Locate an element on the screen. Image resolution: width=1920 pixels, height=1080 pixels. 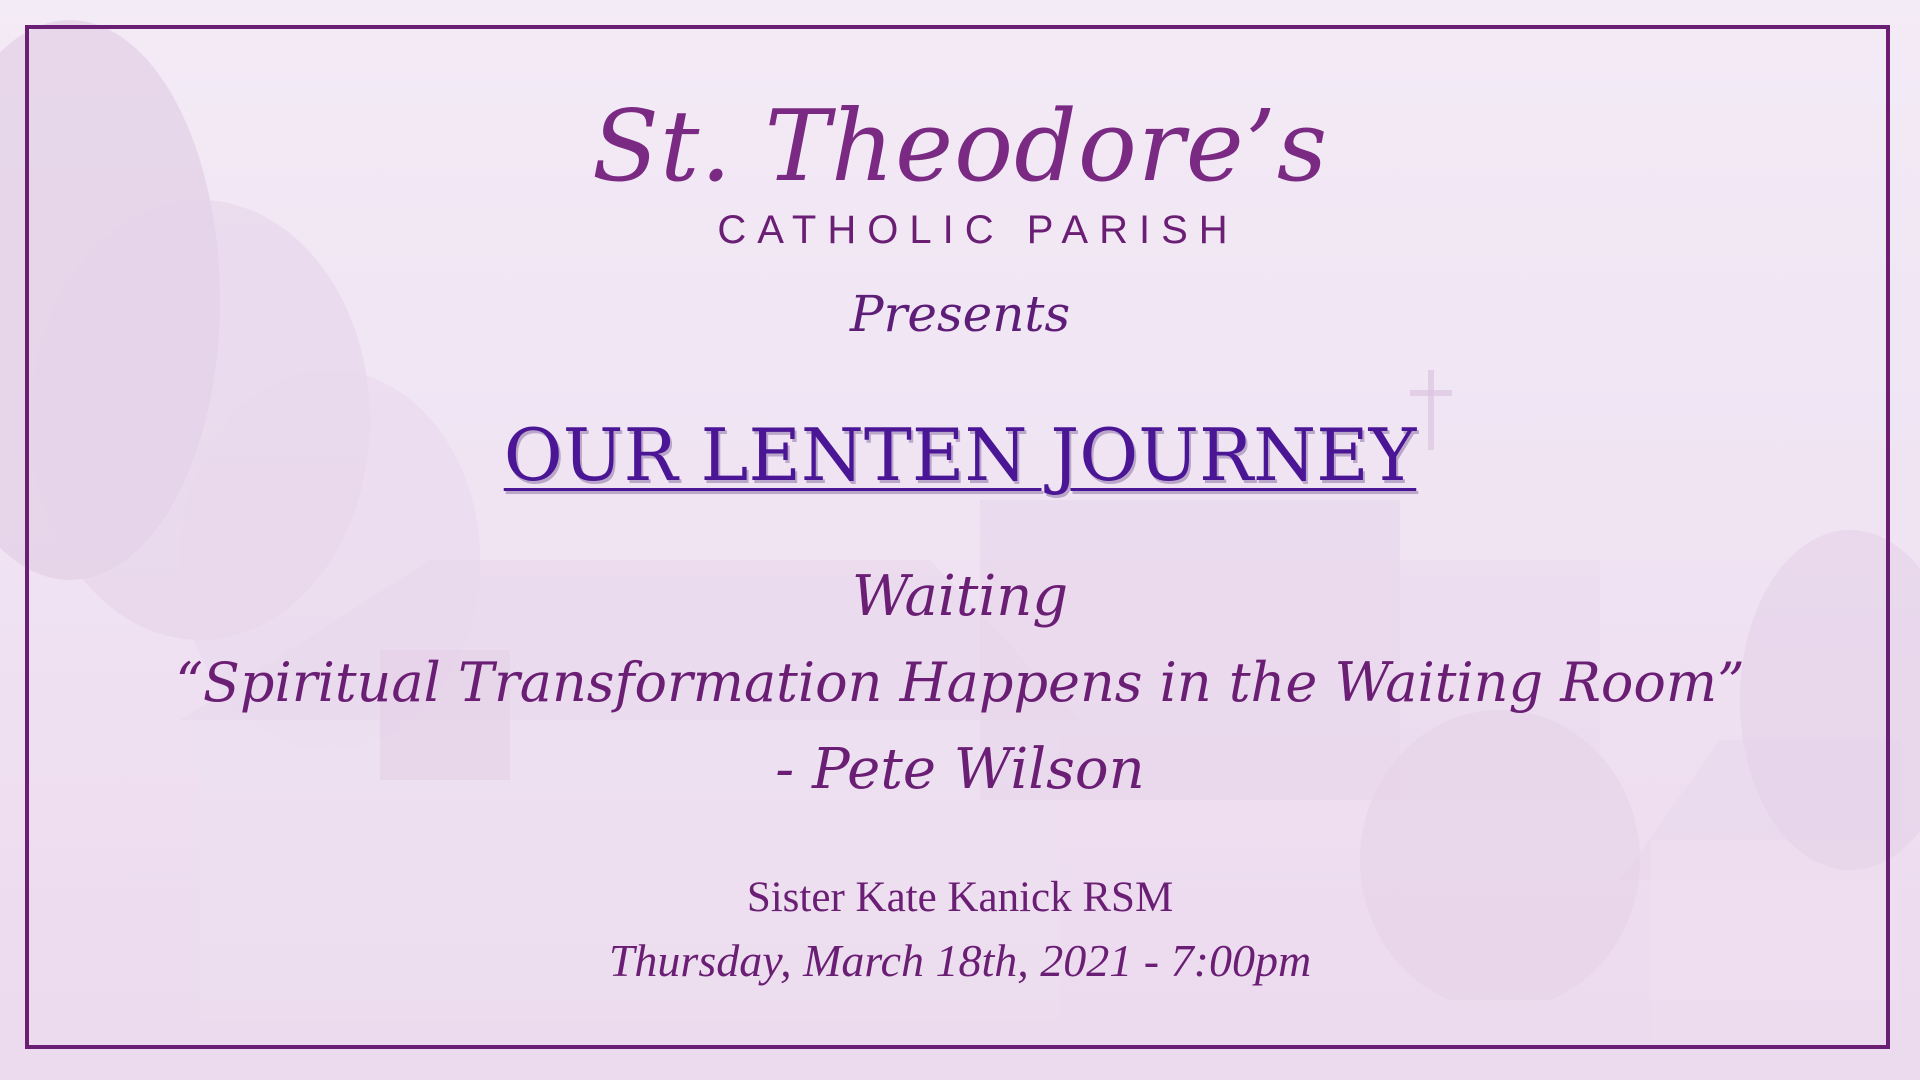
parish-logo-title: St. Theodore’s is located at coordinates (960, 147).